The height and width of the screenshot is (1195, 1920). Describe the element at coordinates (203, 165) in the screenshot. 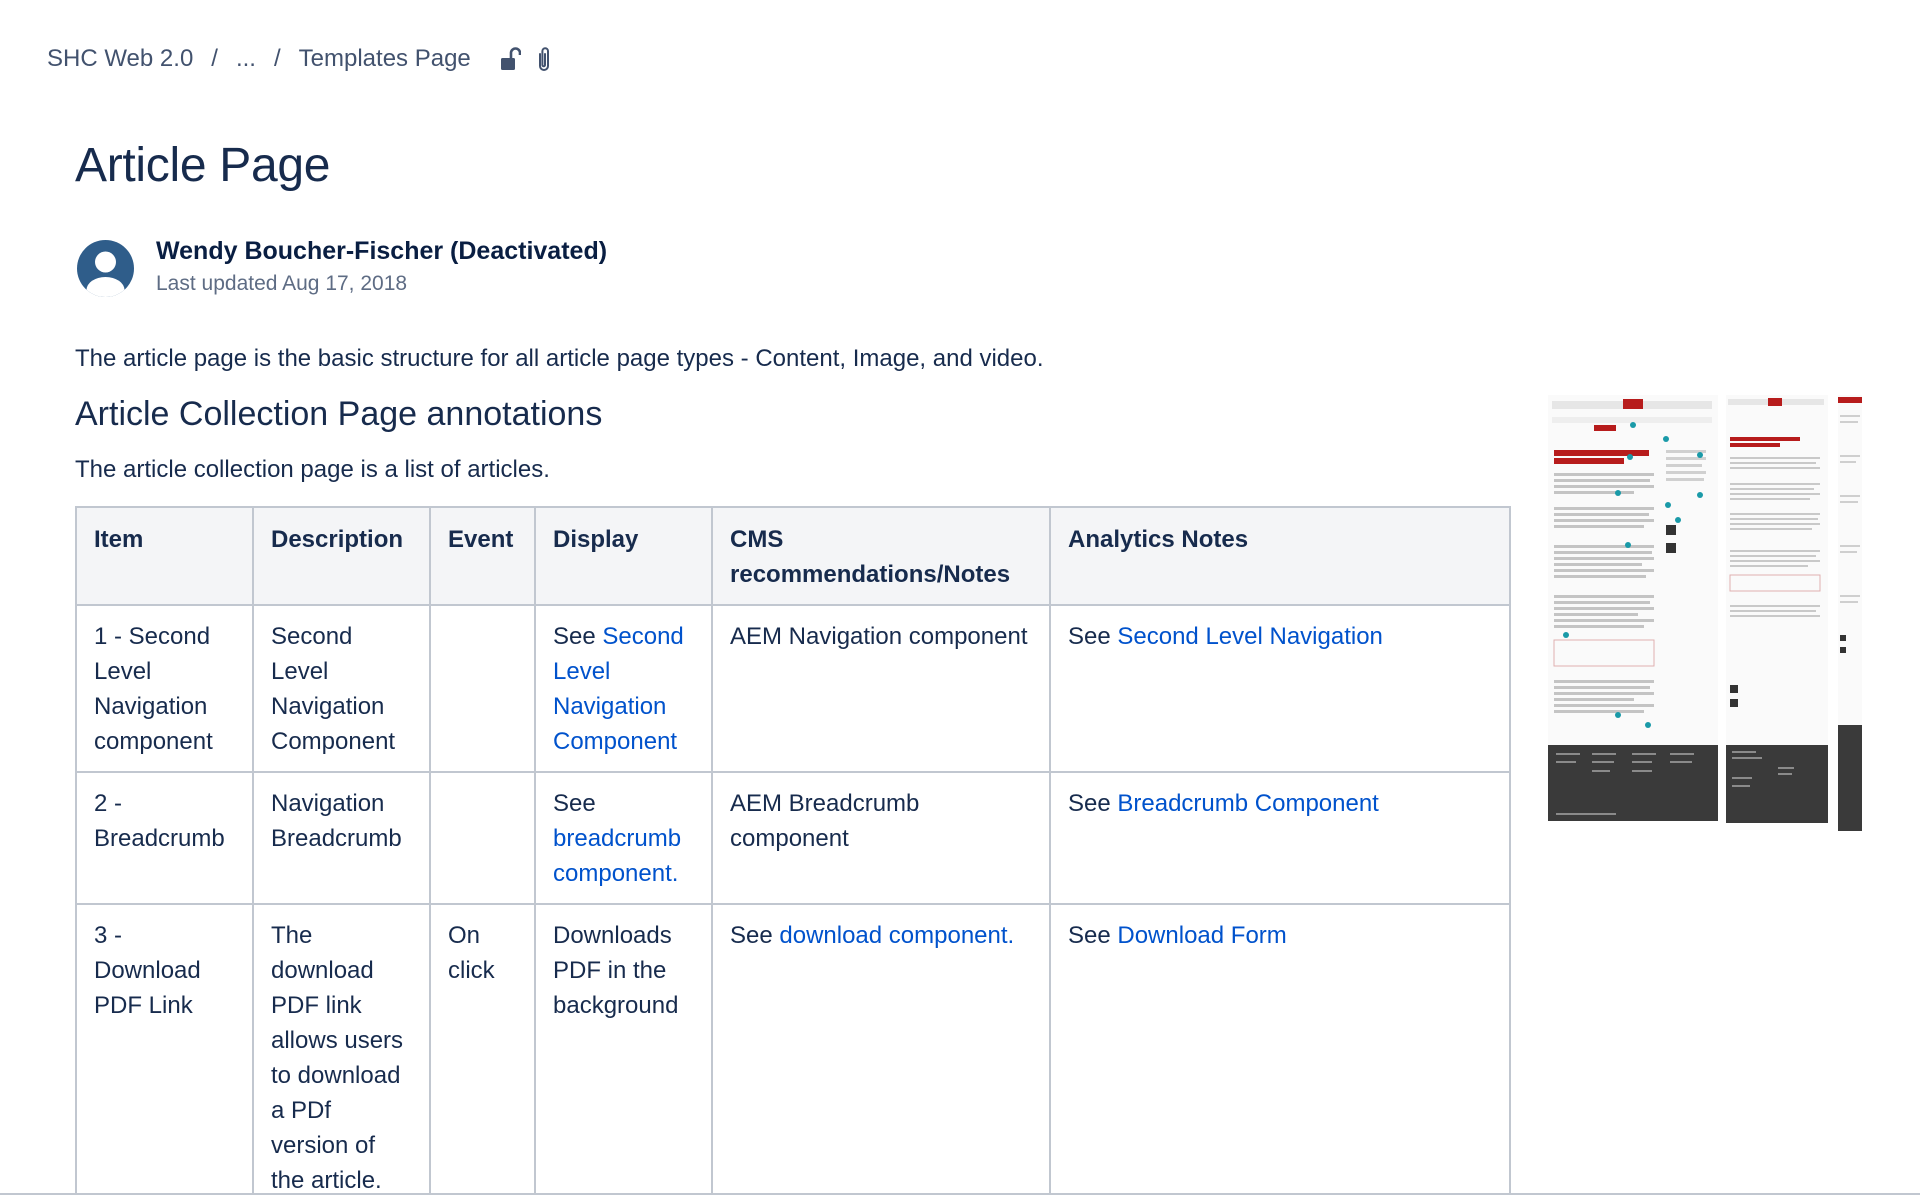

I see `page-title: Article Page` at that location.